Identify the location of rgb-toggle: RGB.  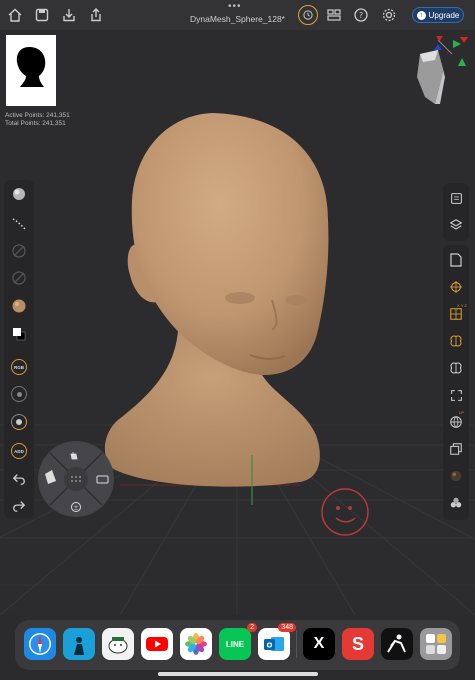
(19, 367).